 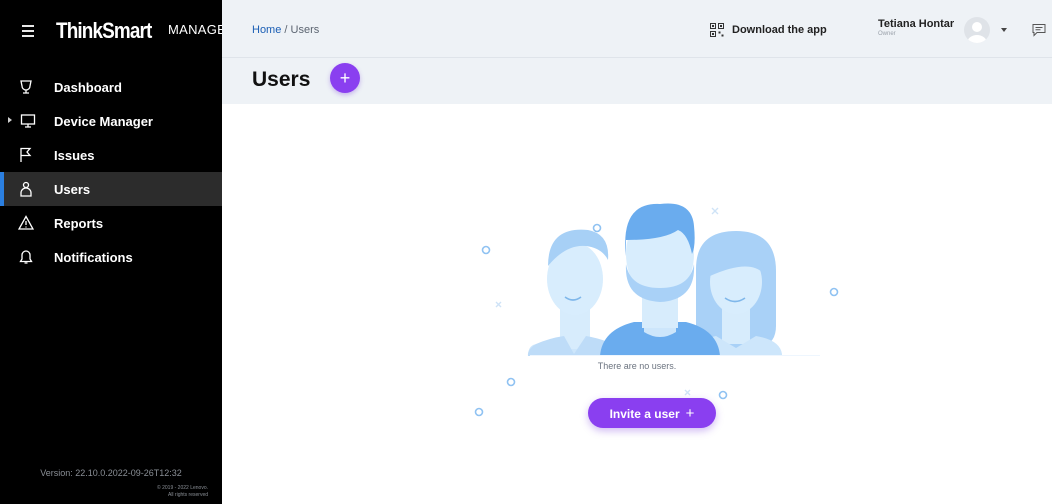 I want to click on invite-user-button: Invite a user +, so click(x=652, y=413).